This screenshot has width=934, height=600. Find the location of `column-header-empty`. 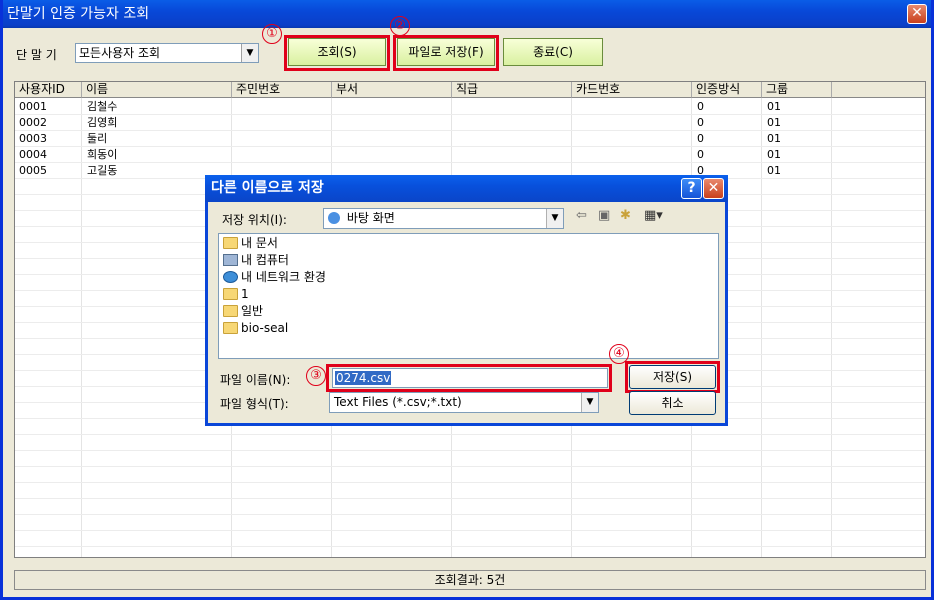

column-header-empty is located at coordinates (878, 90).